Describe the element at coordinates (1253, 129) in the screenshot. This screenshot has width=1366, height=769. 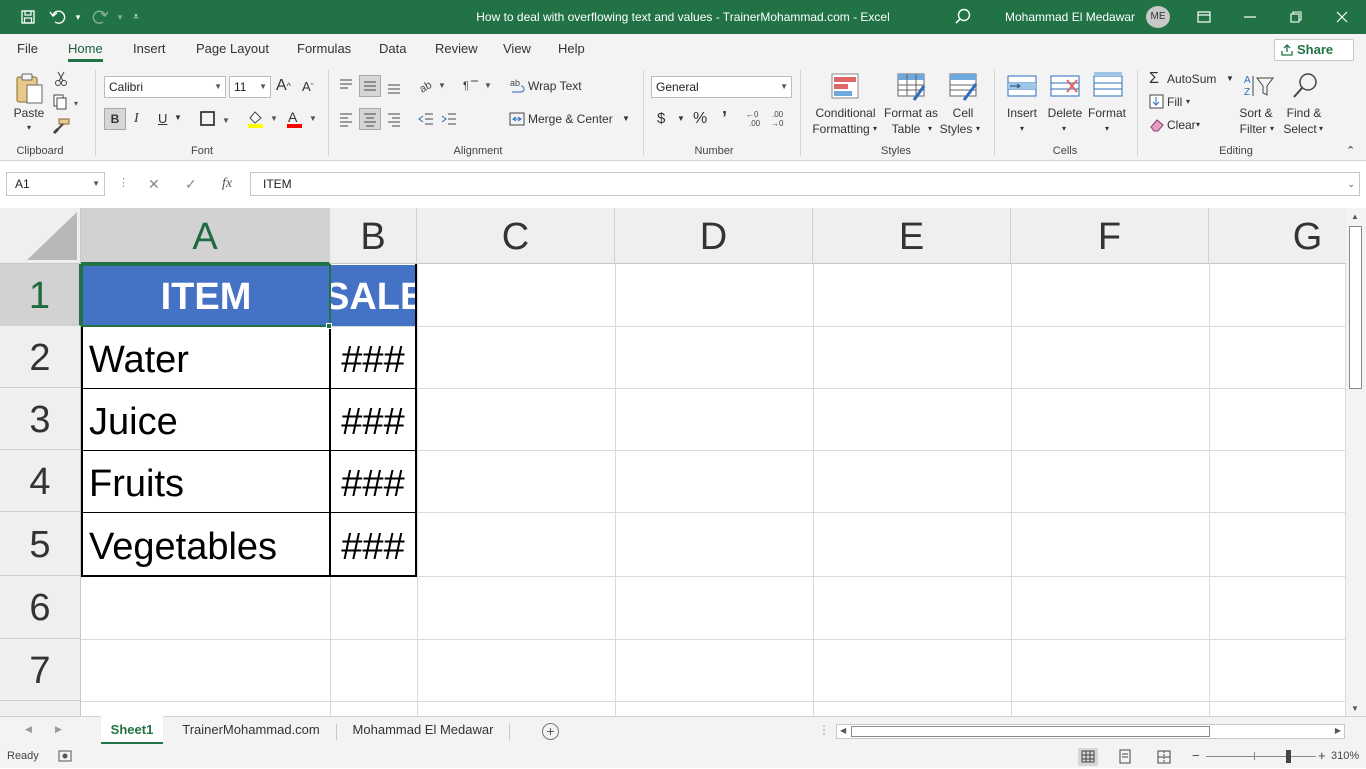
I see `sort-filter-label-2: Filter` at that location.